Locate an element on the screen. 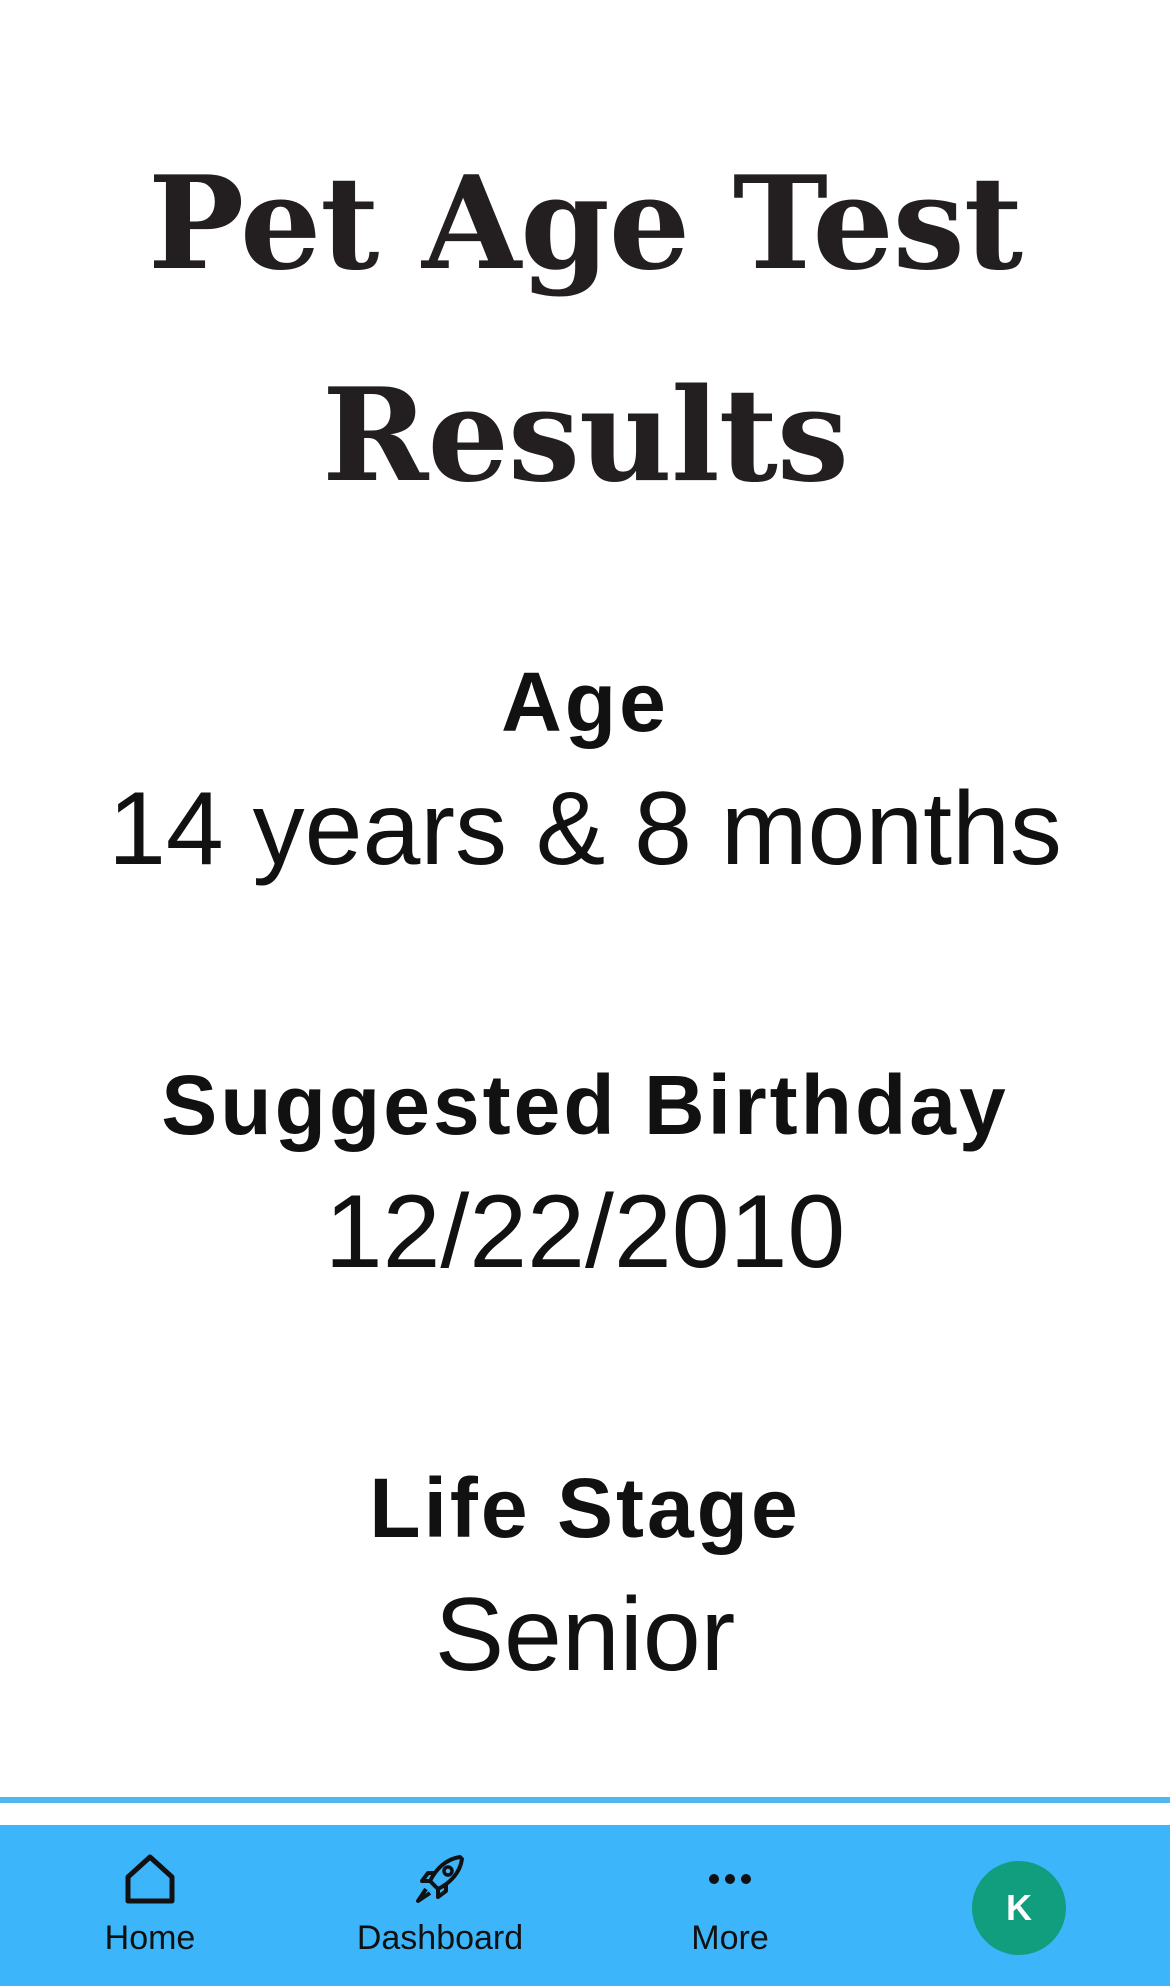 Image resolution: width=1170 pixels, height=1986 pixels. home-icon is located at coordinates (150, 1879).